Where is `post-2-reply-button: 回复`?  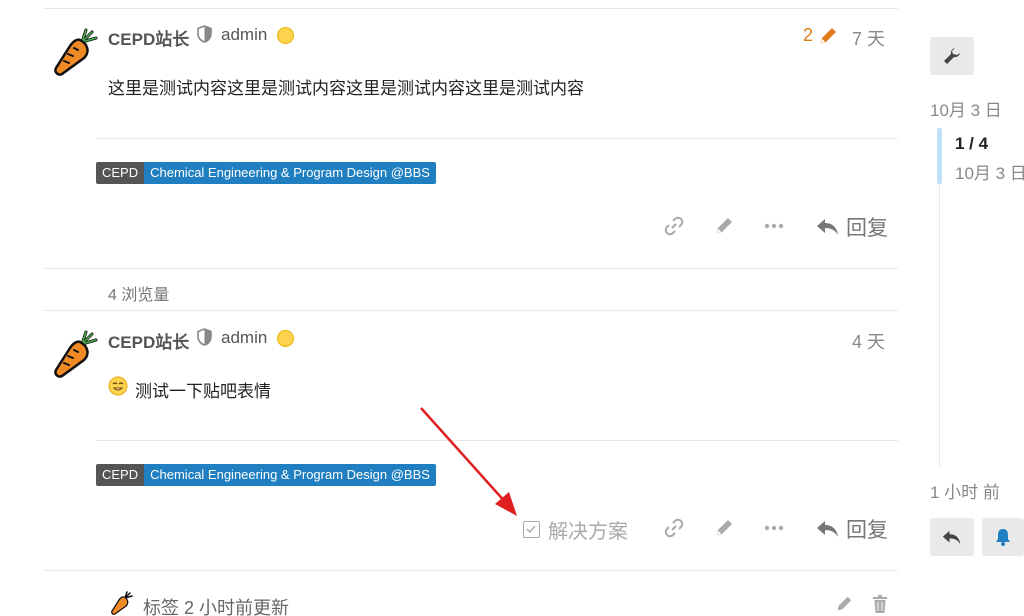
post-2-reply-button: 回复 is located at coordinates (852, 529).